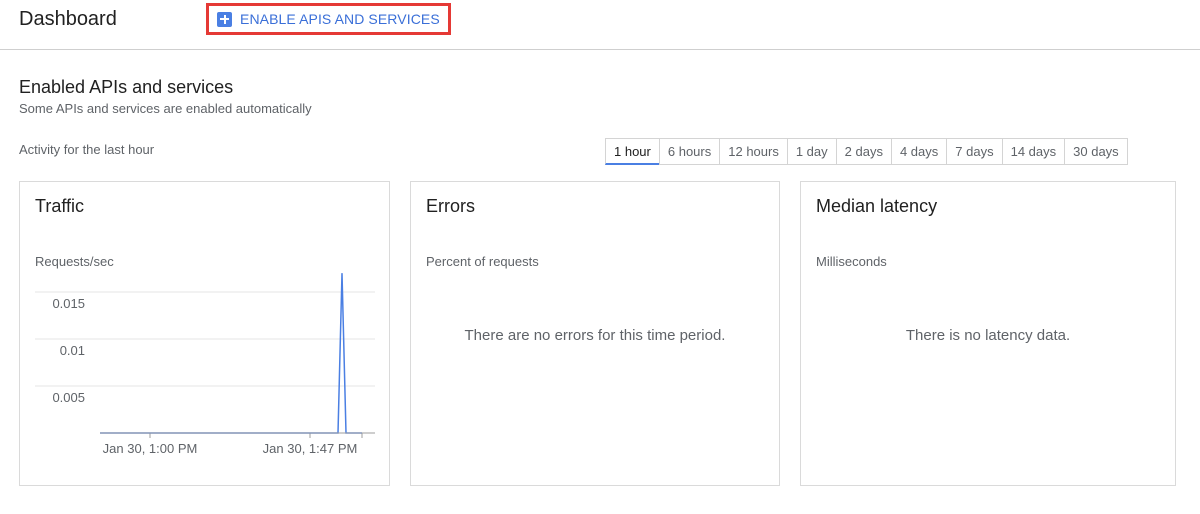  Describe the element at coordinates (600, 25) in the screenshot. I see `top-bar: Dashboard ENABLE APIS AND SERVICES` at that location.